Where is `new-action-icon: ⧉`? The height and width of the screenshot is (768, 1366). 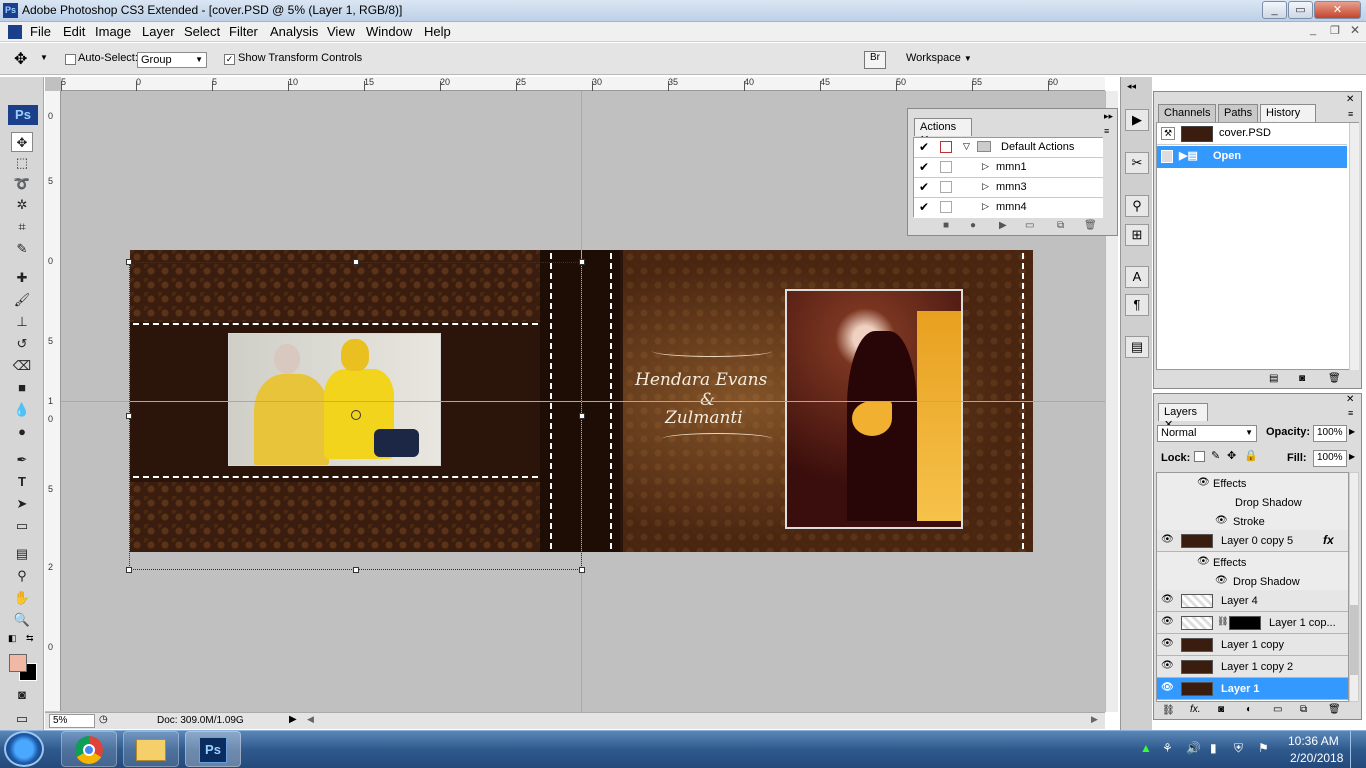 new-action-icon: ⧉ is located at coordinates (1060, 225).